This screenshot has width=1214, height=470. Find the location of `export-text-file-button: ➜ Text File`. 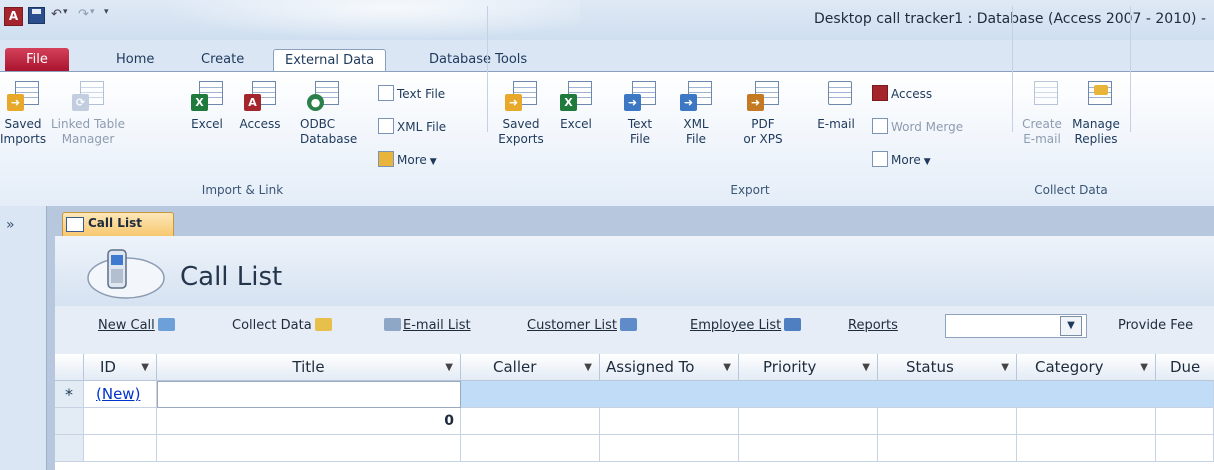

export-text-file-button: ➜ Text File is located at coordinates (640, 114).